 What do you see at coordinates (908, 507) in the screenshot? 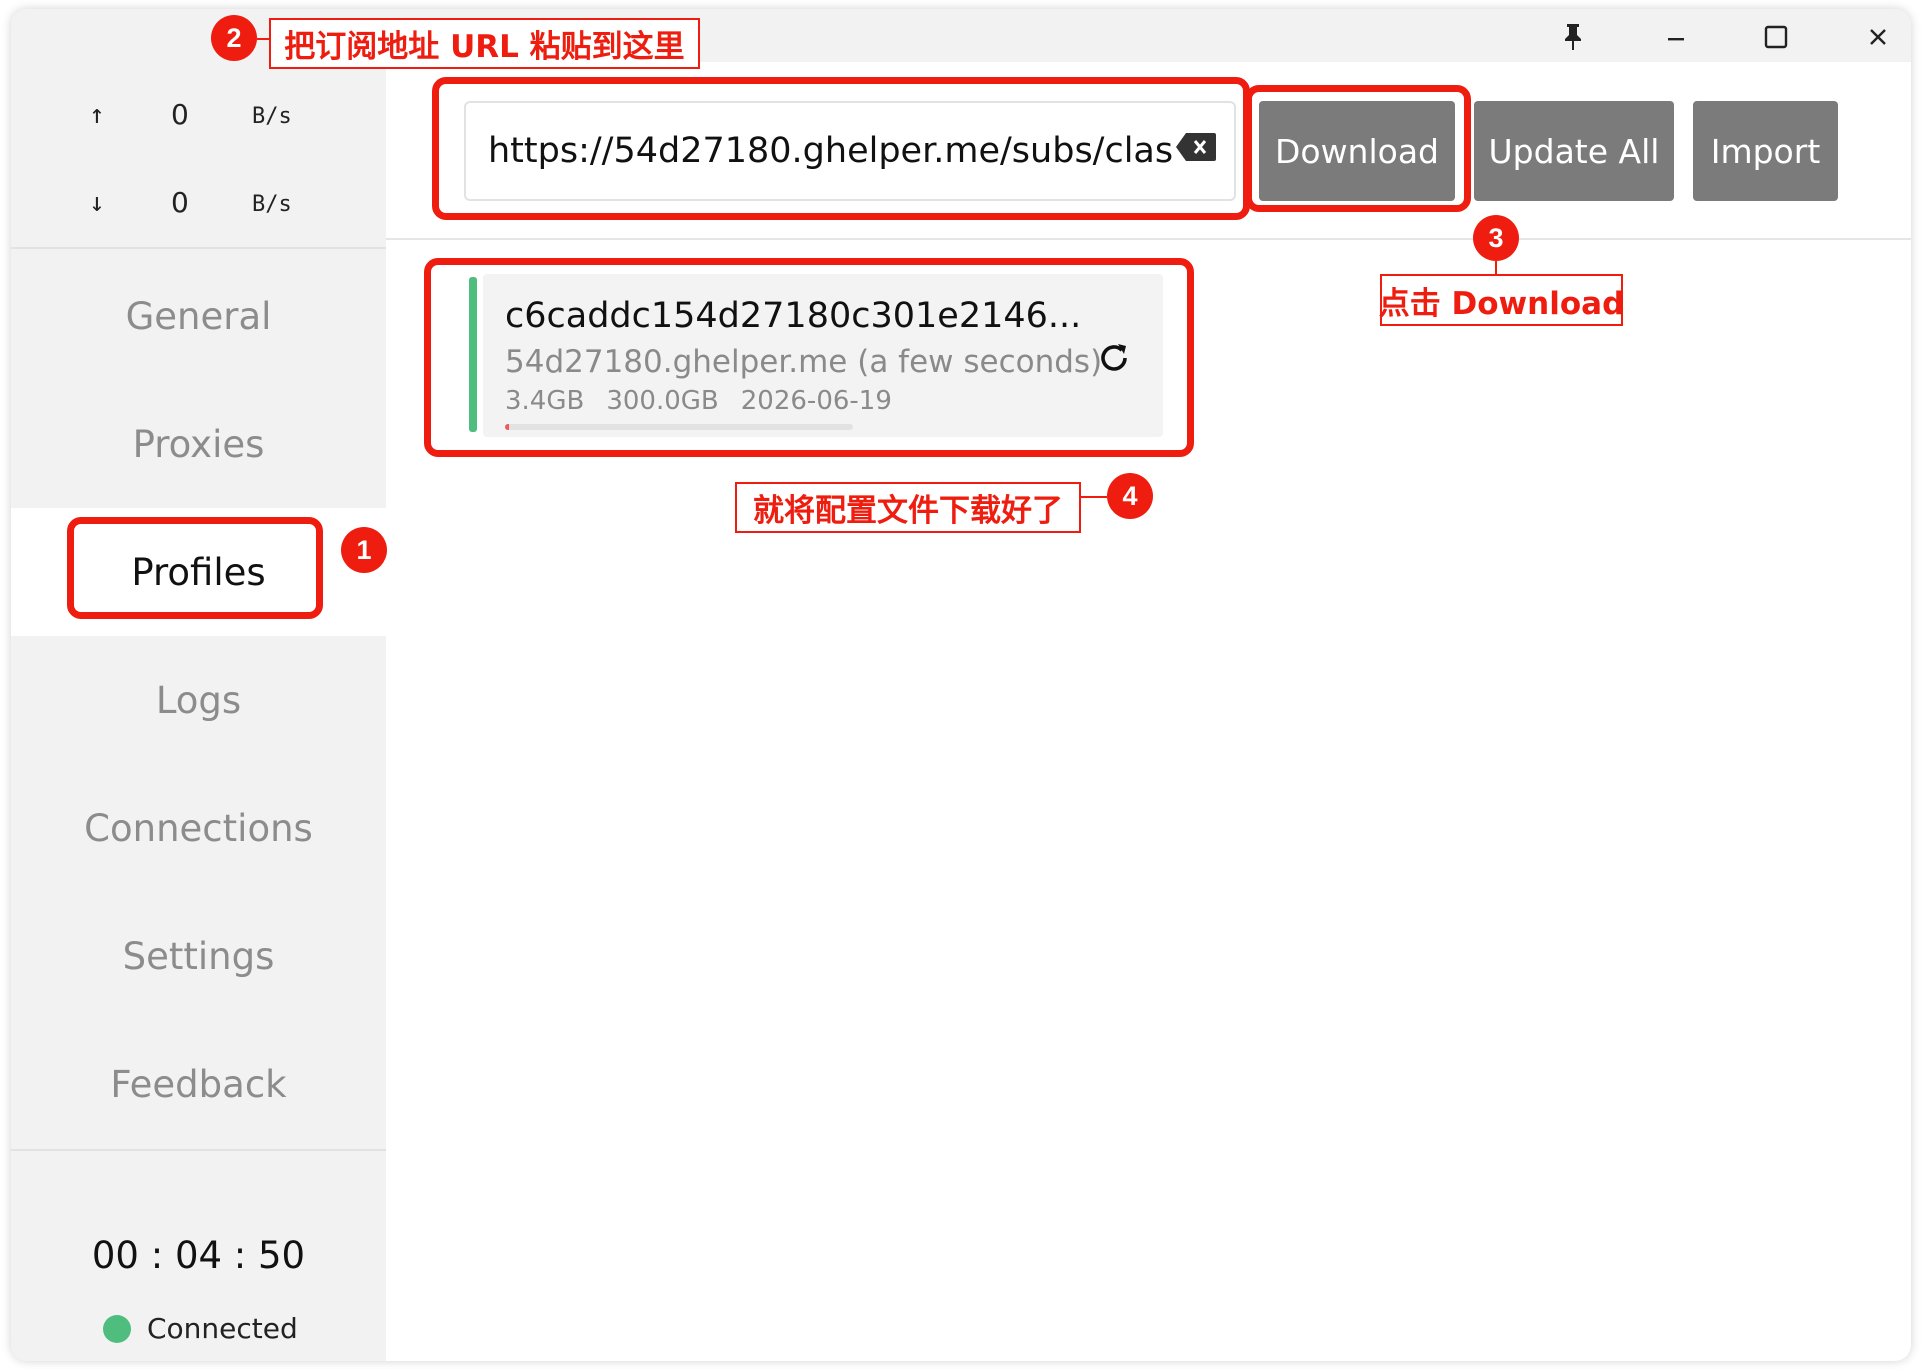
I see `annotation-label-4: 就将配置文件下载好了` at bounding box center [908, 507].